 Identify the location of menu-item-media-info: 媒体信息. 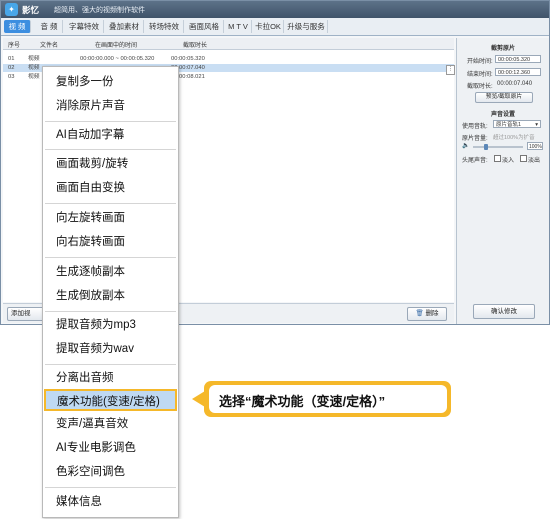
(110, 502).